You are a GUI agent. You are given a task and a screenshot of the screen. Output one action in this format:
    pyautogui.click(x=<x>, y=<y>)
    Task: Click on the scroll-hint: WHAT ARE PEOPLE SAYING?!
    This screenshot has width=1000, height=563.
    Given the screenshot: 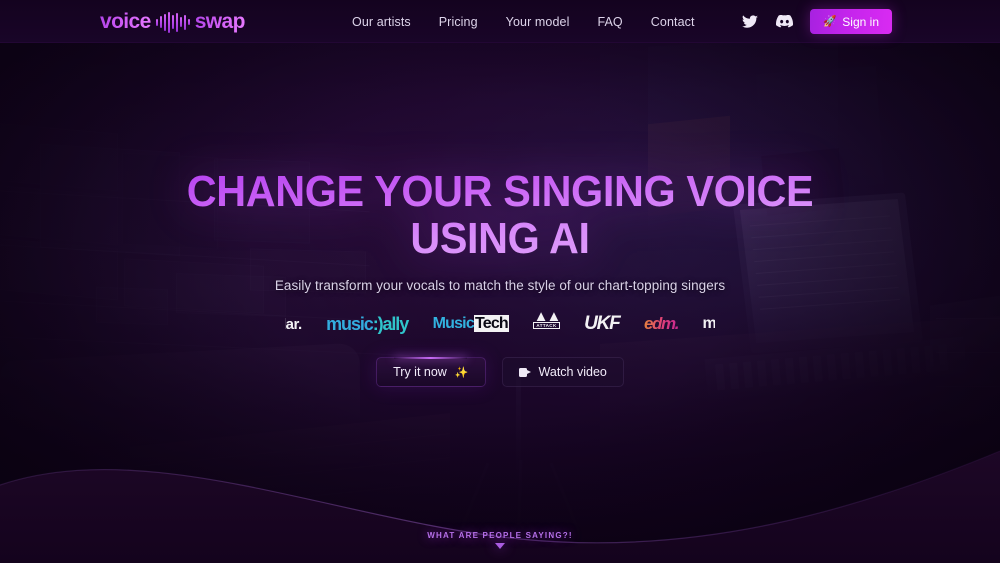 What is the action you would take?
    pyautogui.click(x=500, y=540)
    